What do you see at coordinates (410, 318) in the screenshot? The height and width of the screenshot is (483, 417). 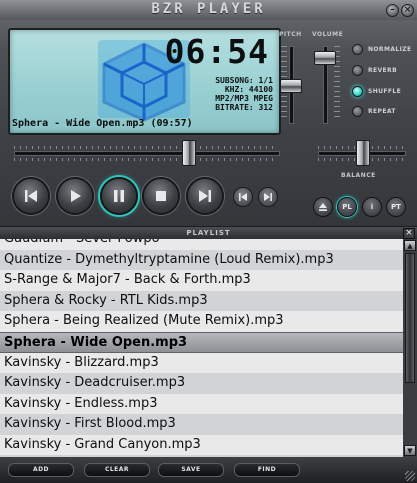 I see `scroll-thumb` at bounding box center [410, 318].